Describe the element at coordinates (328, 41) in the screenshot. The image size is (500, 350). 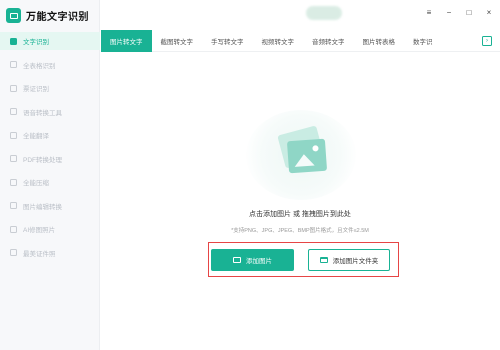
I see `tab-audio-to-text: 音频转文字` at that location.